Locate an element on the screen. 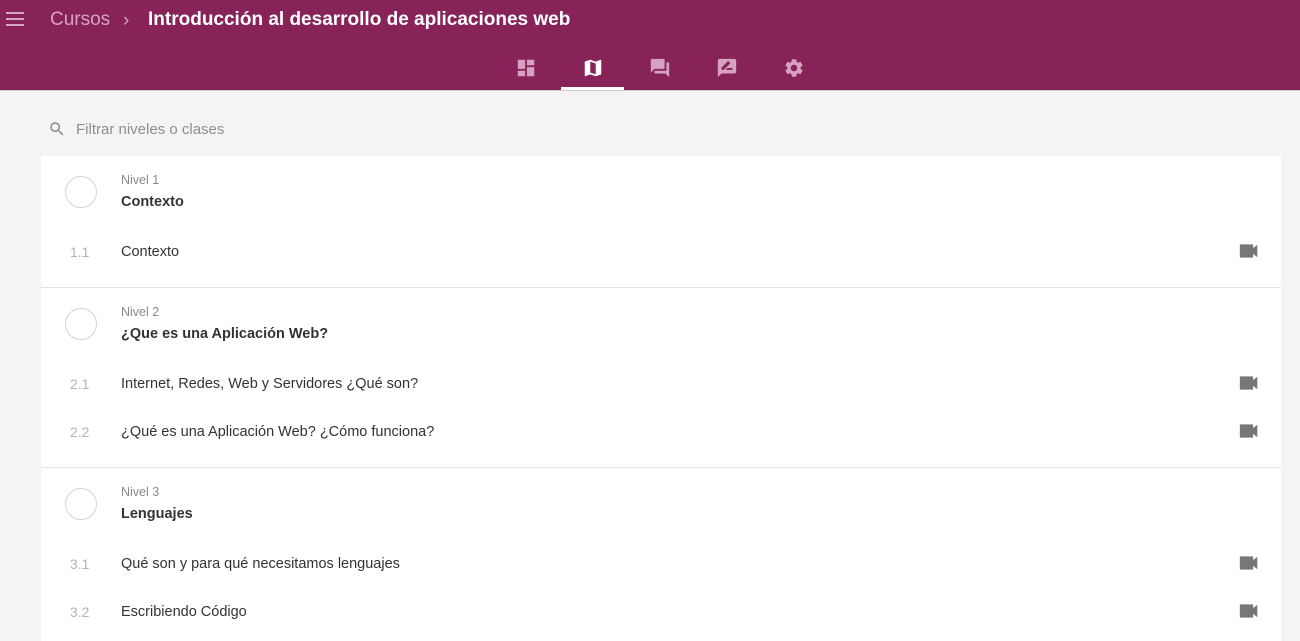  forum-icon is located at coordinates (659, 67).